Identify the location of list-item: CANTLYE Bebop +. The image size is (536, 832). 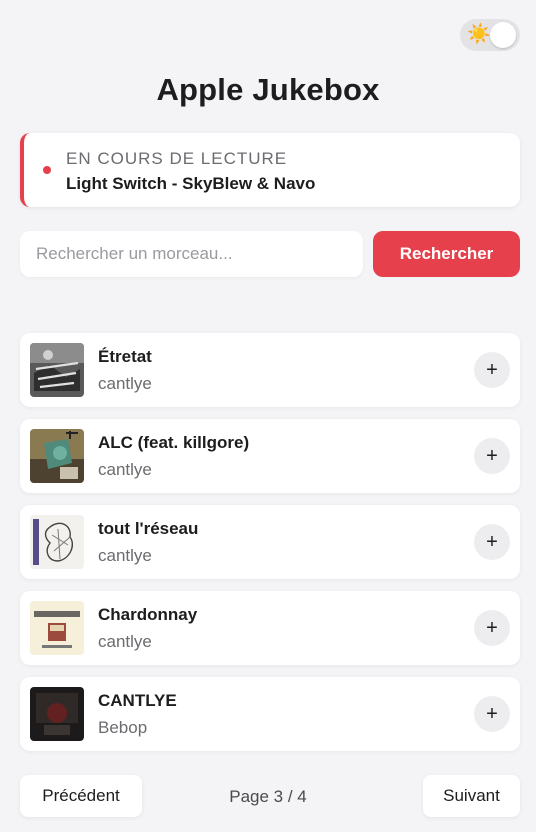
(270, 714).